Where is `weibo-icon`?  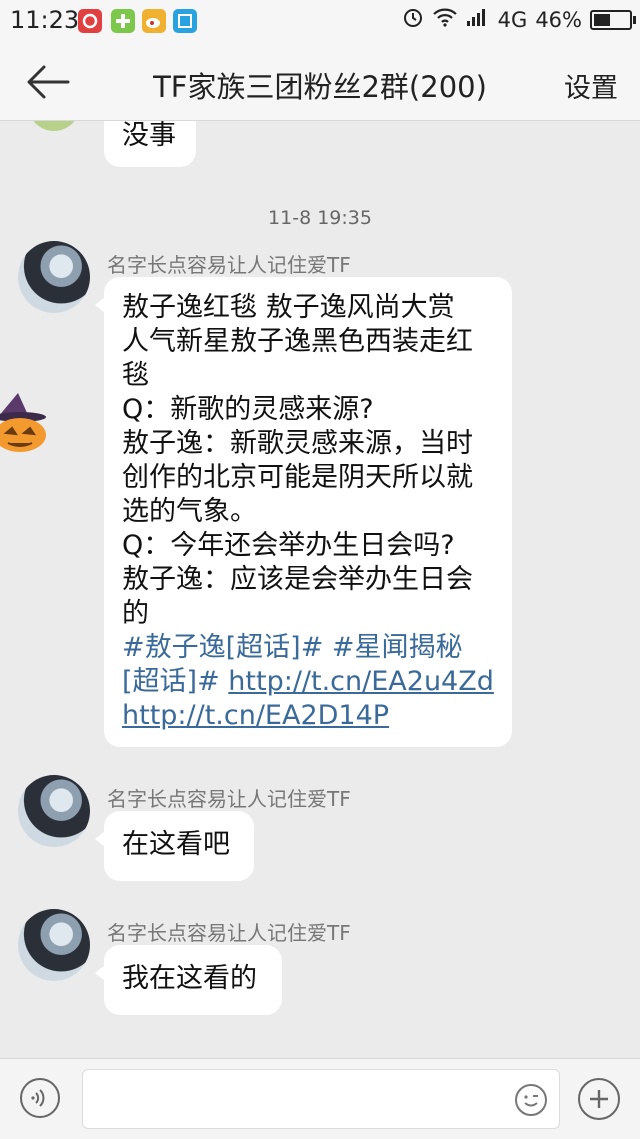 weibo-icon is located at coordinates (154, 21).